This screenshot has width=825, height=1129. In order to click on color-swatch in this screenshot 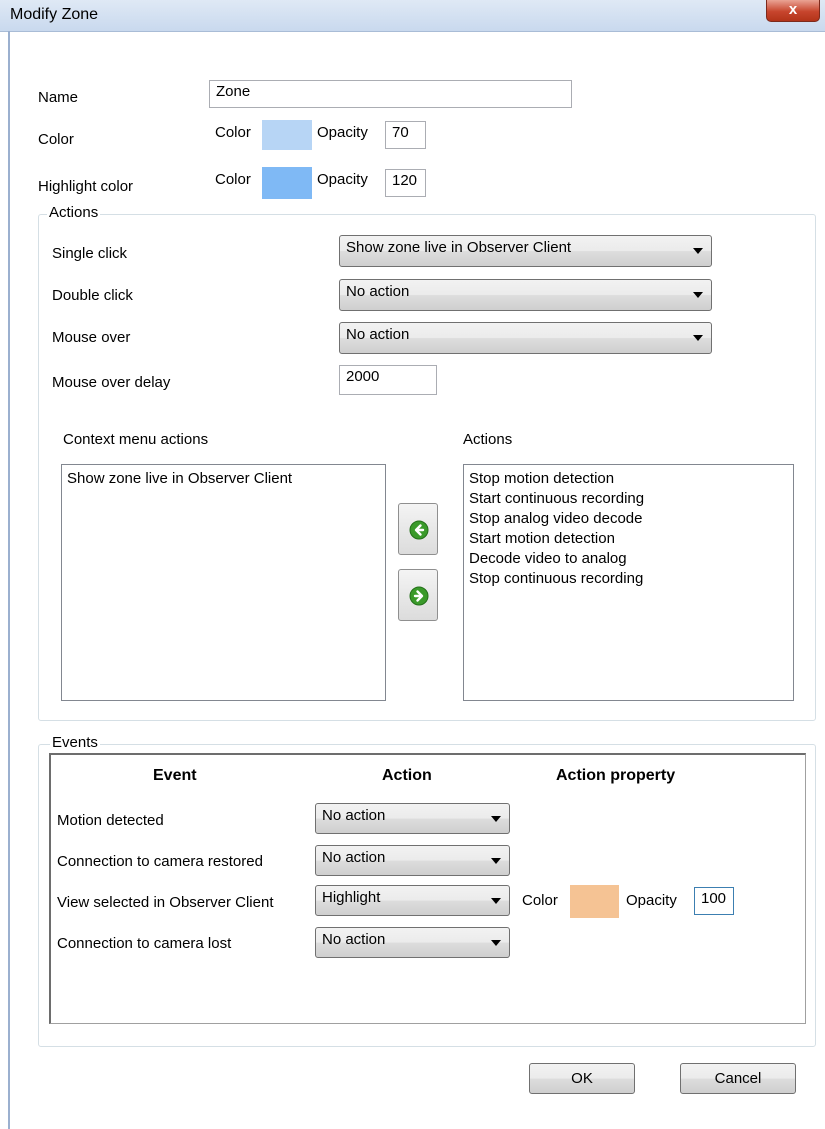, I will do `click(287, 135)`.